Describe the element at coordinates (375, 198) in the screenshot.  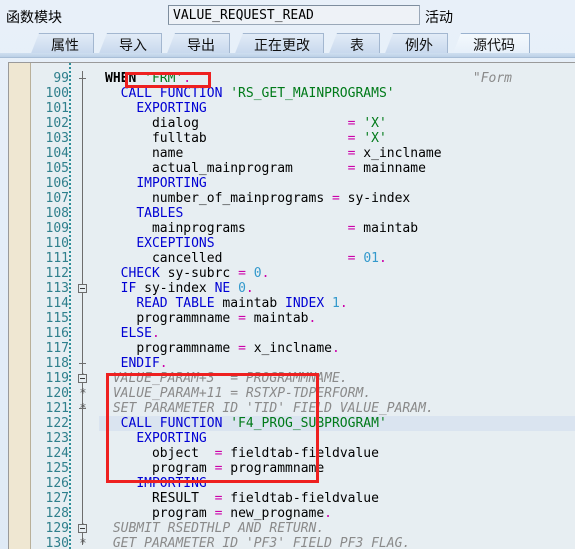
I see `code-token-plain: sy-index` at that location.